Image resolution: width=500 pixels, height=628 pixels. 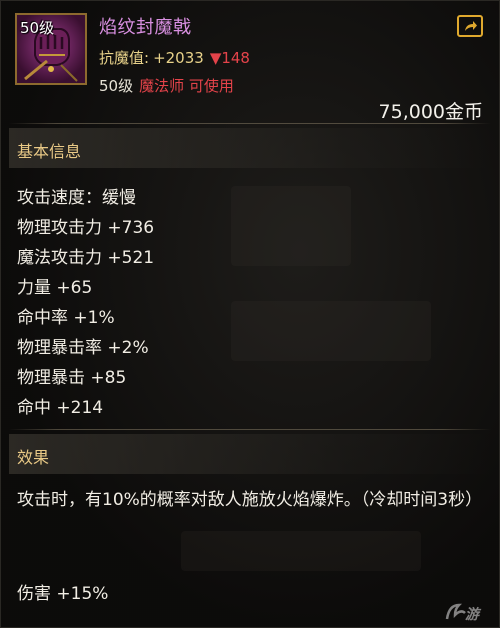 What do you see at coordinates (72, 378) in the screenshot?
I see `stat-line: 物理暴击 +85` at bounding box center [72, 378].